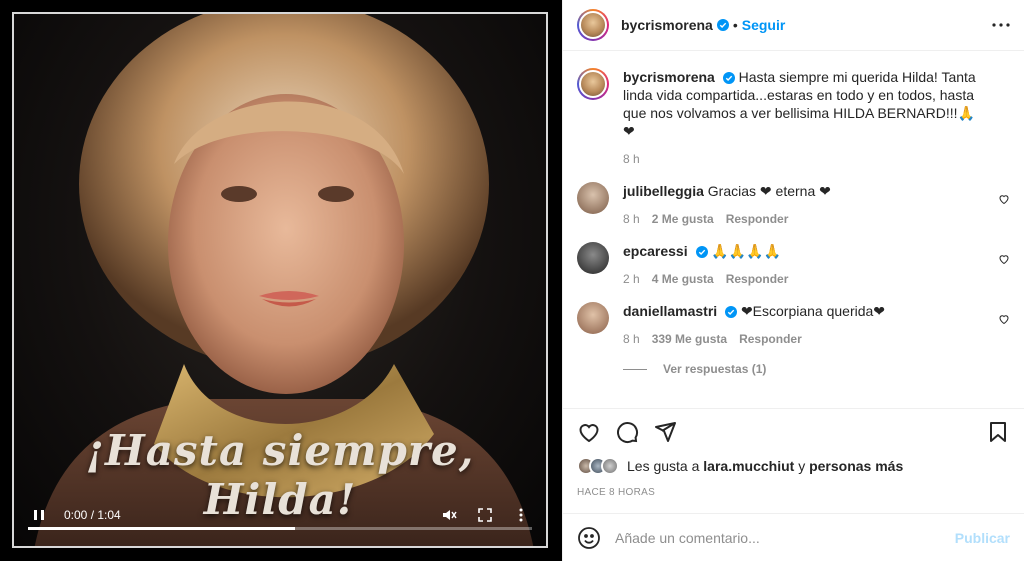 This screenshot has height=561, width=1024. Describe the element at coordinates (1001, 25) in the screenshot. I see `more-options-icon` at that location.